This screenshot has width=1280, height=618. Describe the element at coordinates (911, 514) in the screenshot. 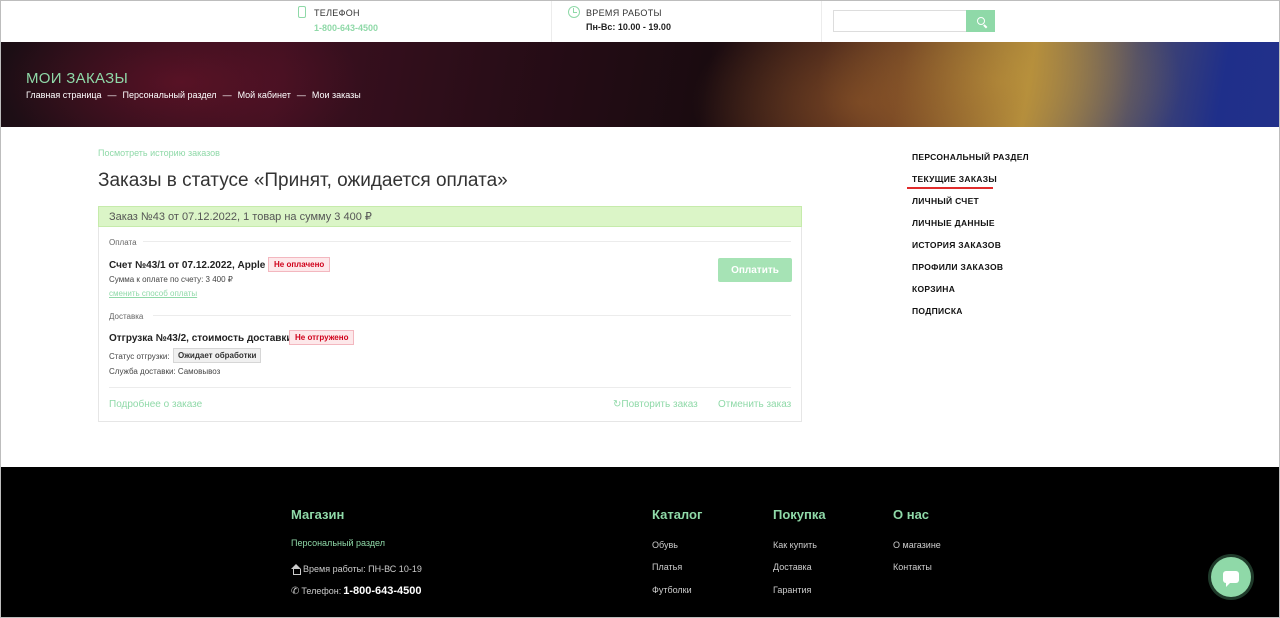

I see `footer-about-heading: О нас` at that location.